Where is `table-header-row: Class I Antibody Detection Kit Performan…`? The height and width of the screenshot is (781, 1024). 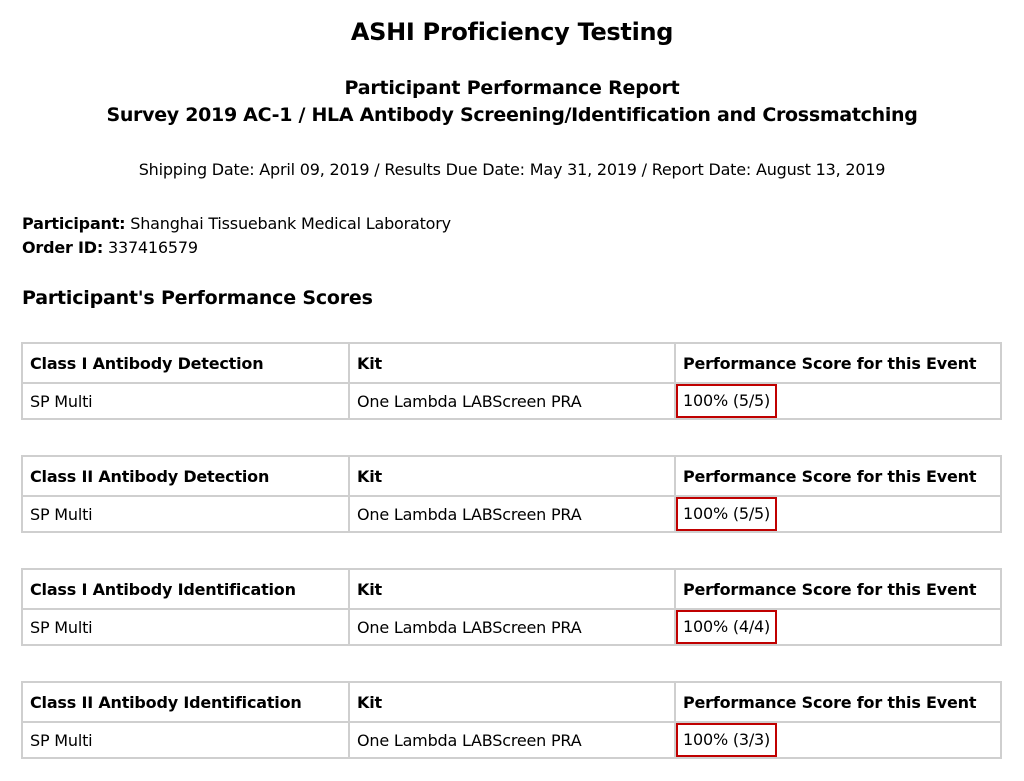 table-header-row: Class I Antibody Detection Kit Performan… is located at coordinates (511, 363).